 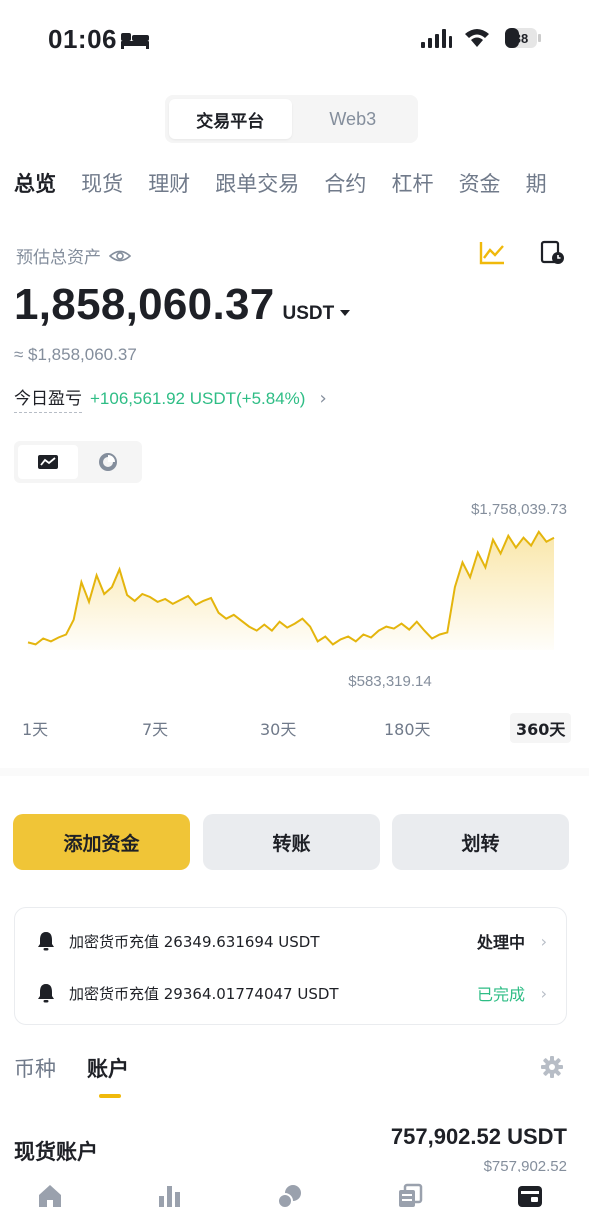 What do you see at coordinates (552, 1067) in the screenshot?
I see `gear-icon` at bounding box center [552, 1067].